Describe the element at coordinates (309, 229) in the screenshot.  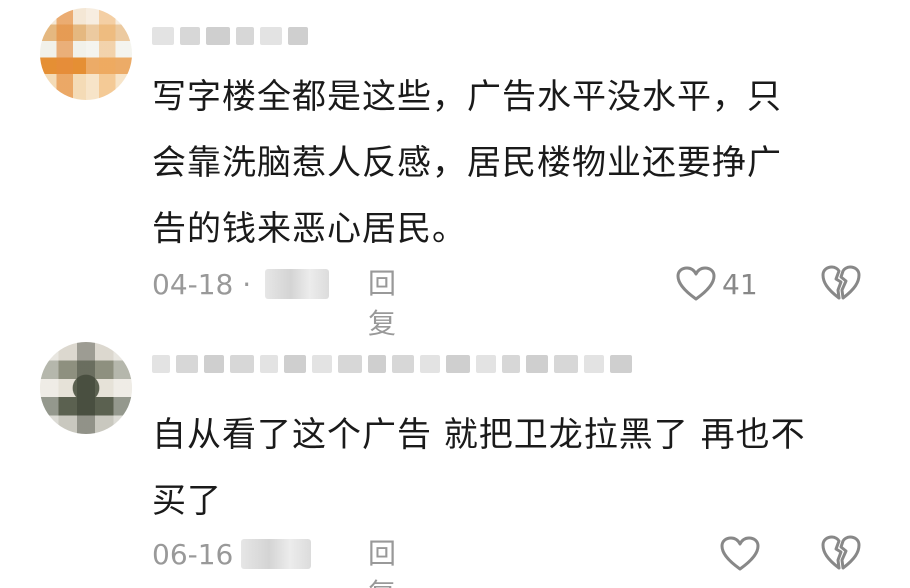
I see `comment-text-line: 告的钱来恶心居民。` at that location.